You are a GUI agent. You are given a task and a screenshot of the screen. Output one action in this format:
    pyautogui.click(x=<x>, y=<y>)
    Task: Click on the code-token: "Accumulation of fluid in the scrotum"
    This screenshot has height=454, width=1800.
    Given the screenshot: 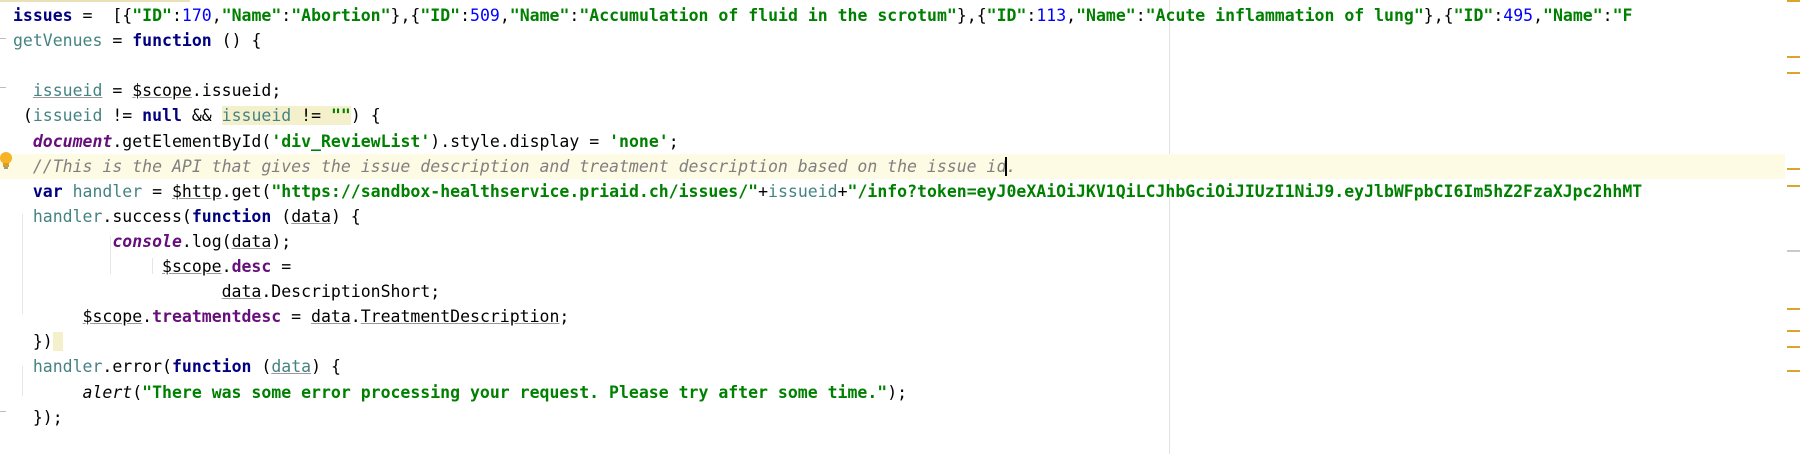 What is the action you would take?
    pyautogui.click(x=768, y=15)
    